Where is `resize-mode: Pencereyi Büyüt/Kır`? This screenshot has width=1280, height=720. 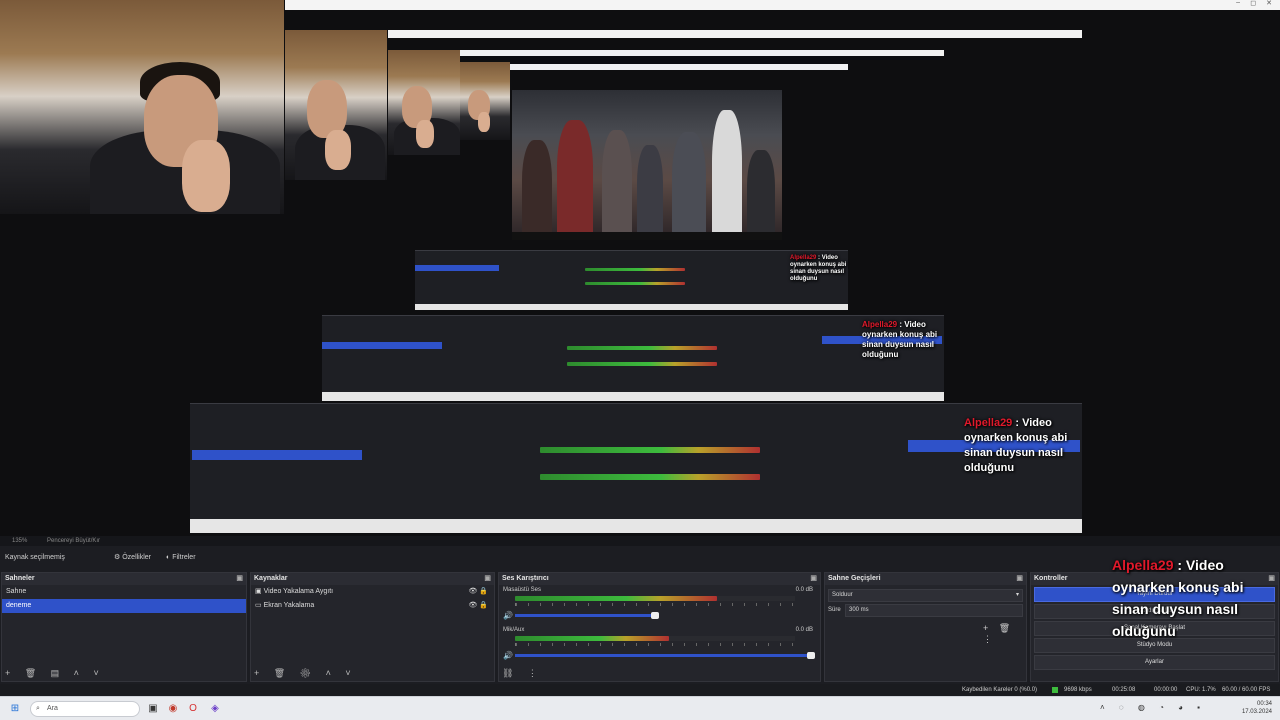 resize-mode: Pencereyi Büyüt/Kır is located at coordinates (73, 541).